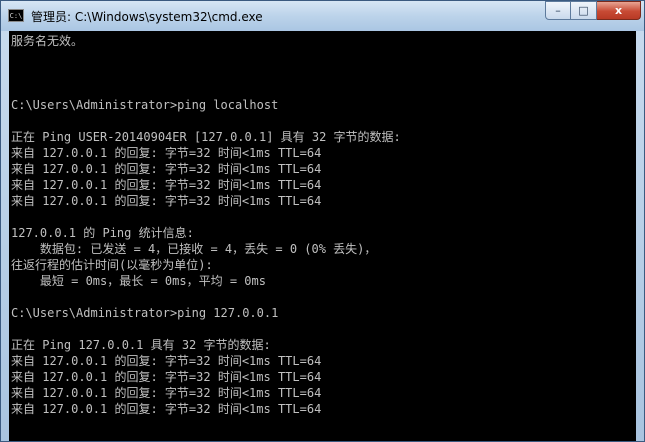 This screenshot has height=442, width=645. Describe the element at coordinates (47, 41) in the screenshot. I see `console-line: 服务名无效。` at that location.